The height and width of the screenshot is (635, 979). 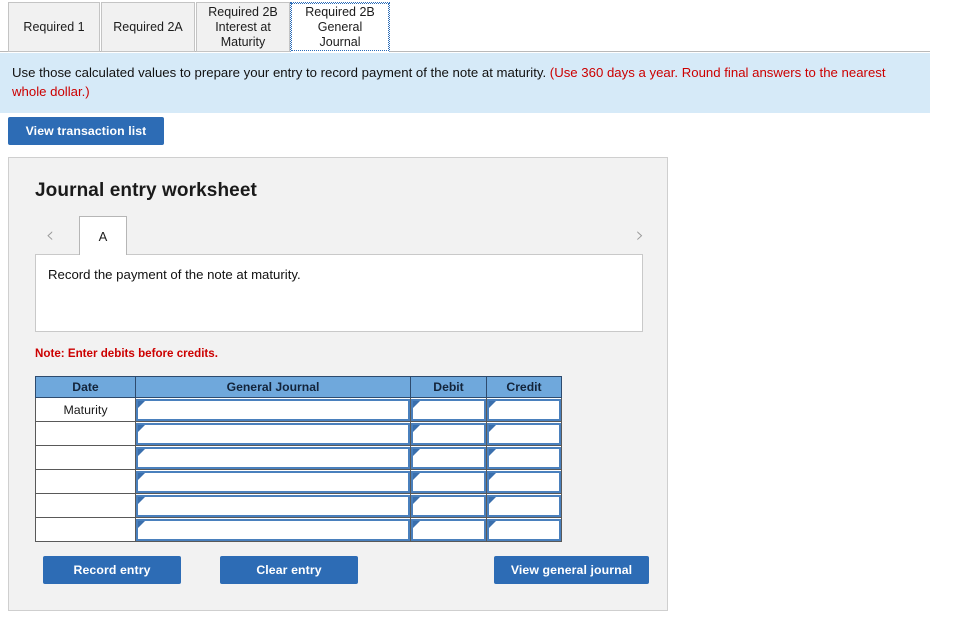 What do you see at coordinates (112, 570) in the screenshot?
I see `record-entry-button: Record entry` at bounding box center [112, 570].